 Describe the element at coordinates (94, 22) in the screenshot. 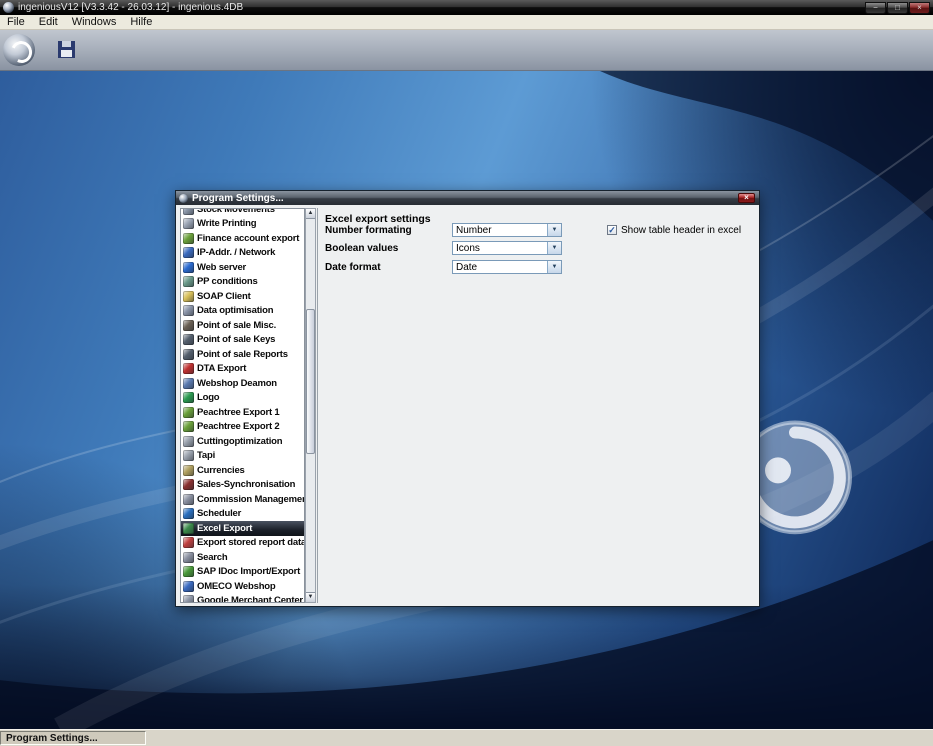

I see `menu-item-windows: Windows` at that location.